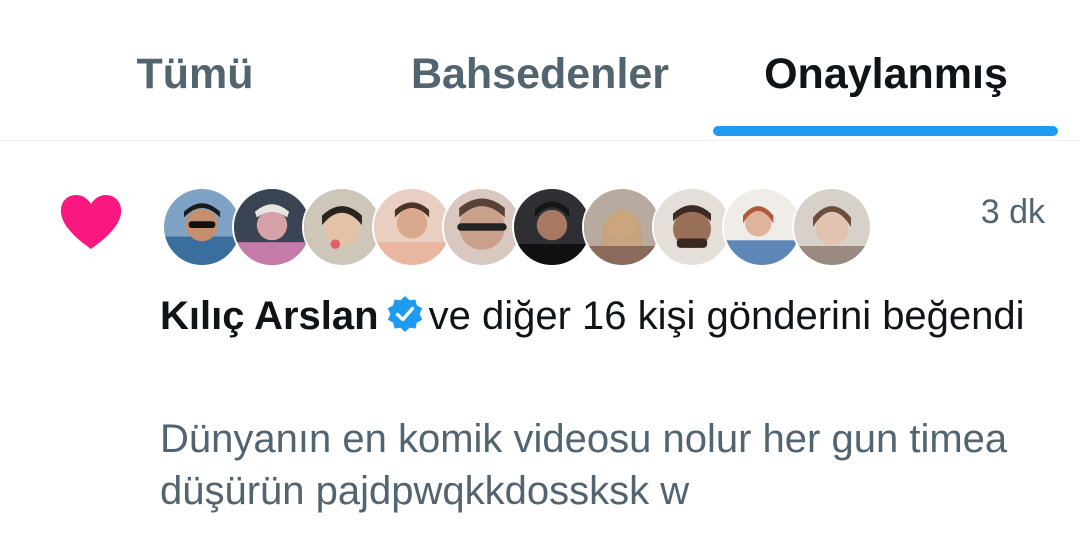  I want to click on active-tab-indicator, so click(885, 131).